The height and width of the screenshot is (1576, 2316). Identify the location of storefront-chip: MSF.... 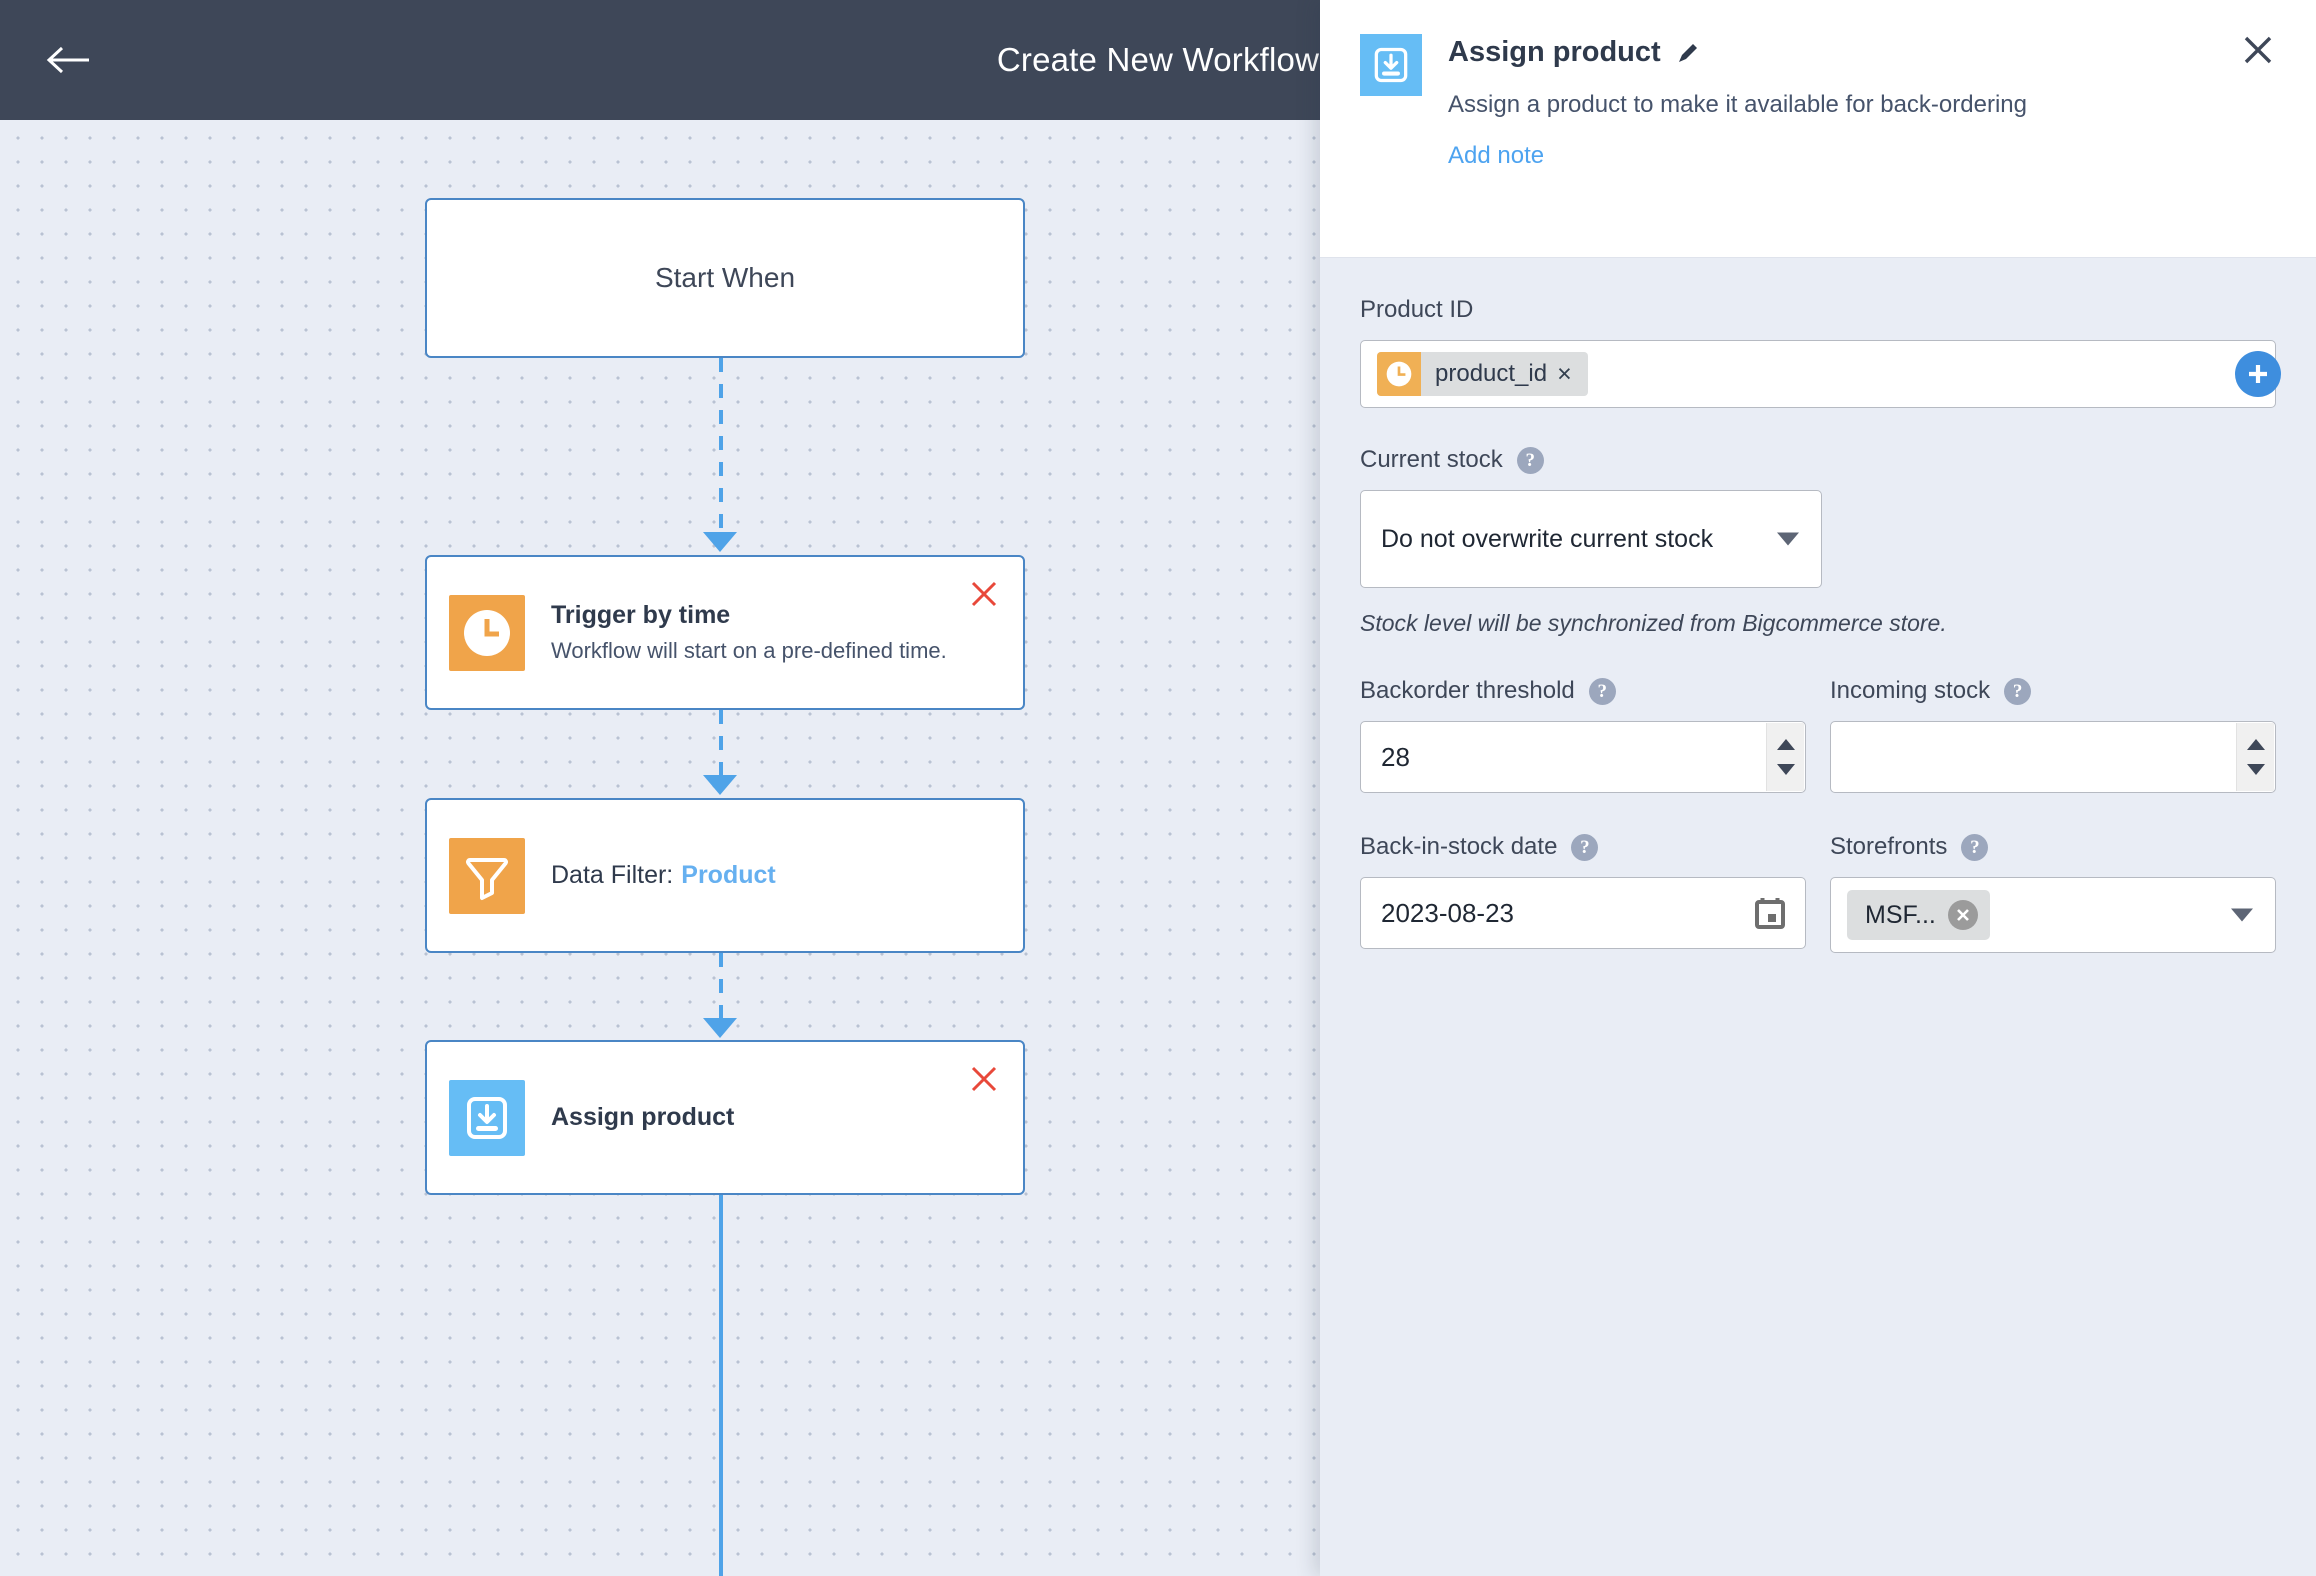
(1918, 915).